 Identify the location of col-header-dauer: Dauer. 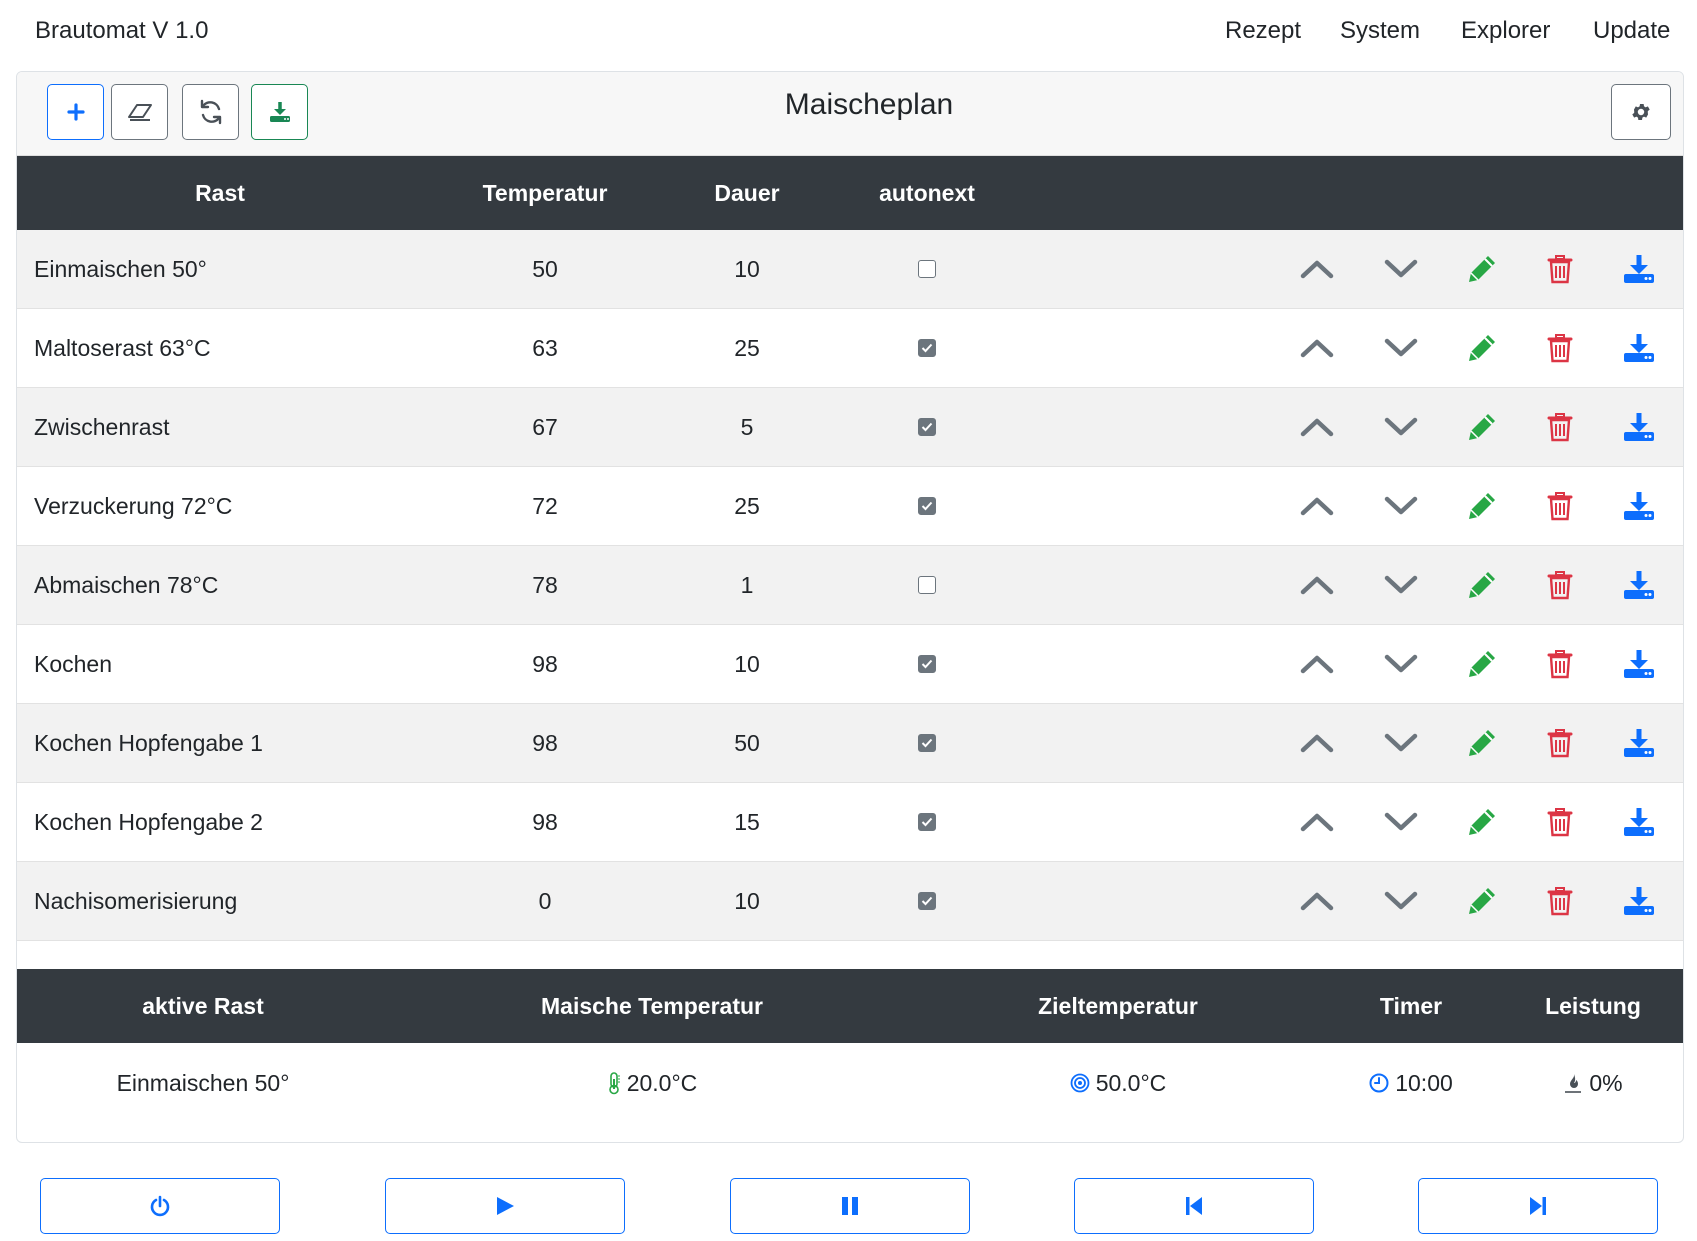
(747, 193).